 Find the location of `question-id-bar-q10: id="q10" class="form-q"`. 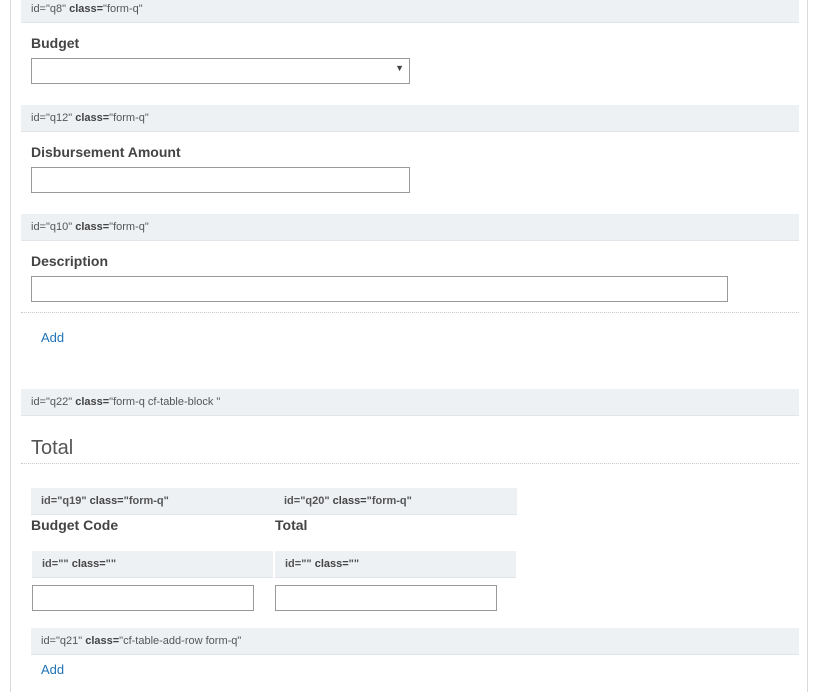

question-id-bar-q10: id="q10" class="form-q" is located at coordinates (410, 227).